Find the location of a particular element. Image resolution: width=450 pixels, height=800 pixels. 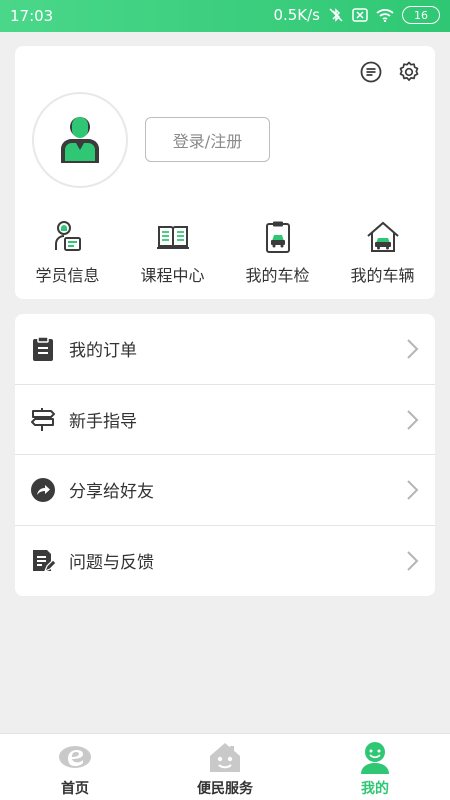

status-bar: 17:03 0.5K/s 16 is located at coordinates (225, 16).